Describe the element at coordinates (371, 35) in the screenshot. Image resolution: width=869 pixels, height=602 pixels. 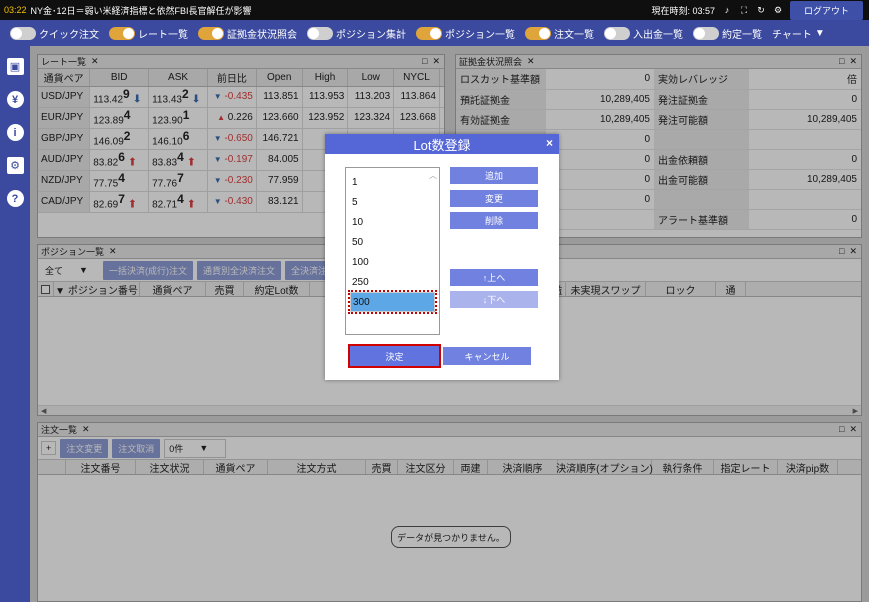
I see `nav-item-label: ポジション集計` at that location.